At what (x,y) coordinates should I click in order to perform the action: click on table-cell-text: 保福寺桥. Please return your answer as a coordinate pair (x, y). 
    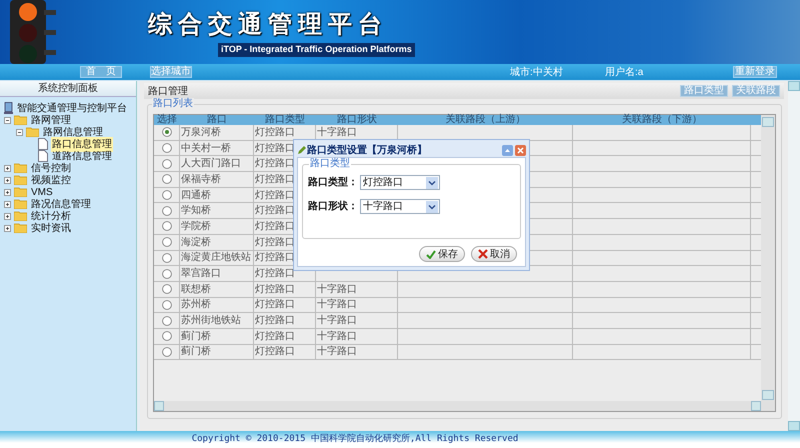
    Looking at the image, I should click on (200, 179).